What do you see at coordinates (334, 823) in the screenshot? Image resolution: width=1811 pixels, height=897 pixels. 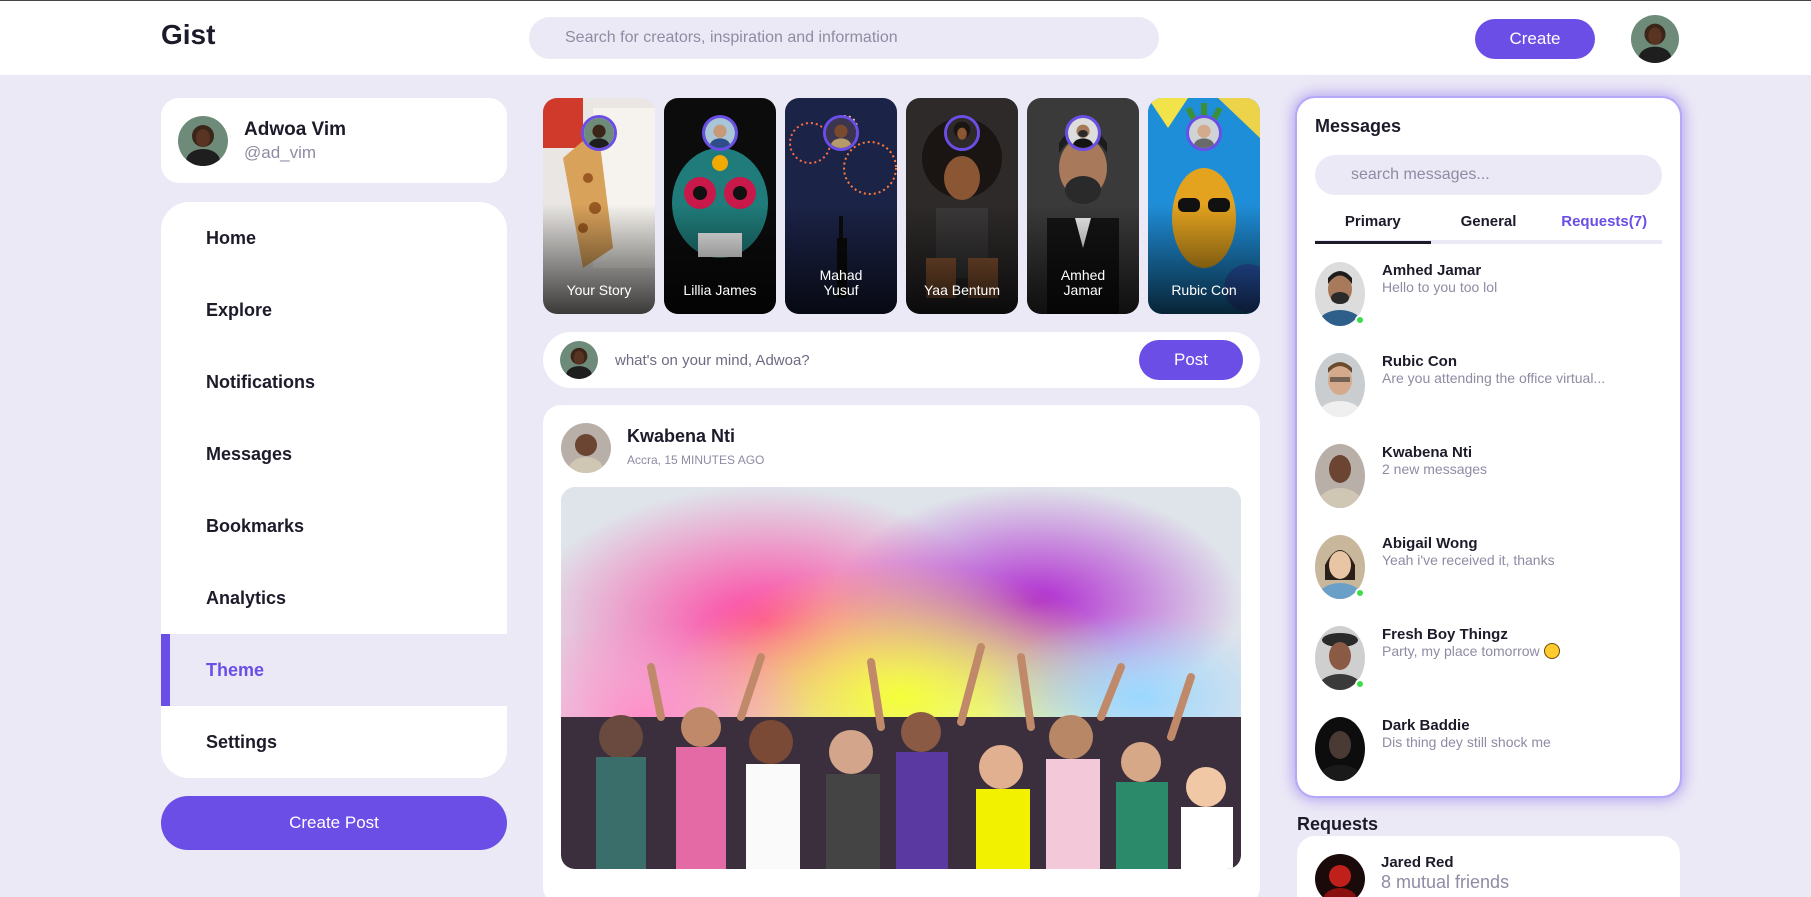 I see `create-post-button: Create Post` at bounding box center [334, 823].